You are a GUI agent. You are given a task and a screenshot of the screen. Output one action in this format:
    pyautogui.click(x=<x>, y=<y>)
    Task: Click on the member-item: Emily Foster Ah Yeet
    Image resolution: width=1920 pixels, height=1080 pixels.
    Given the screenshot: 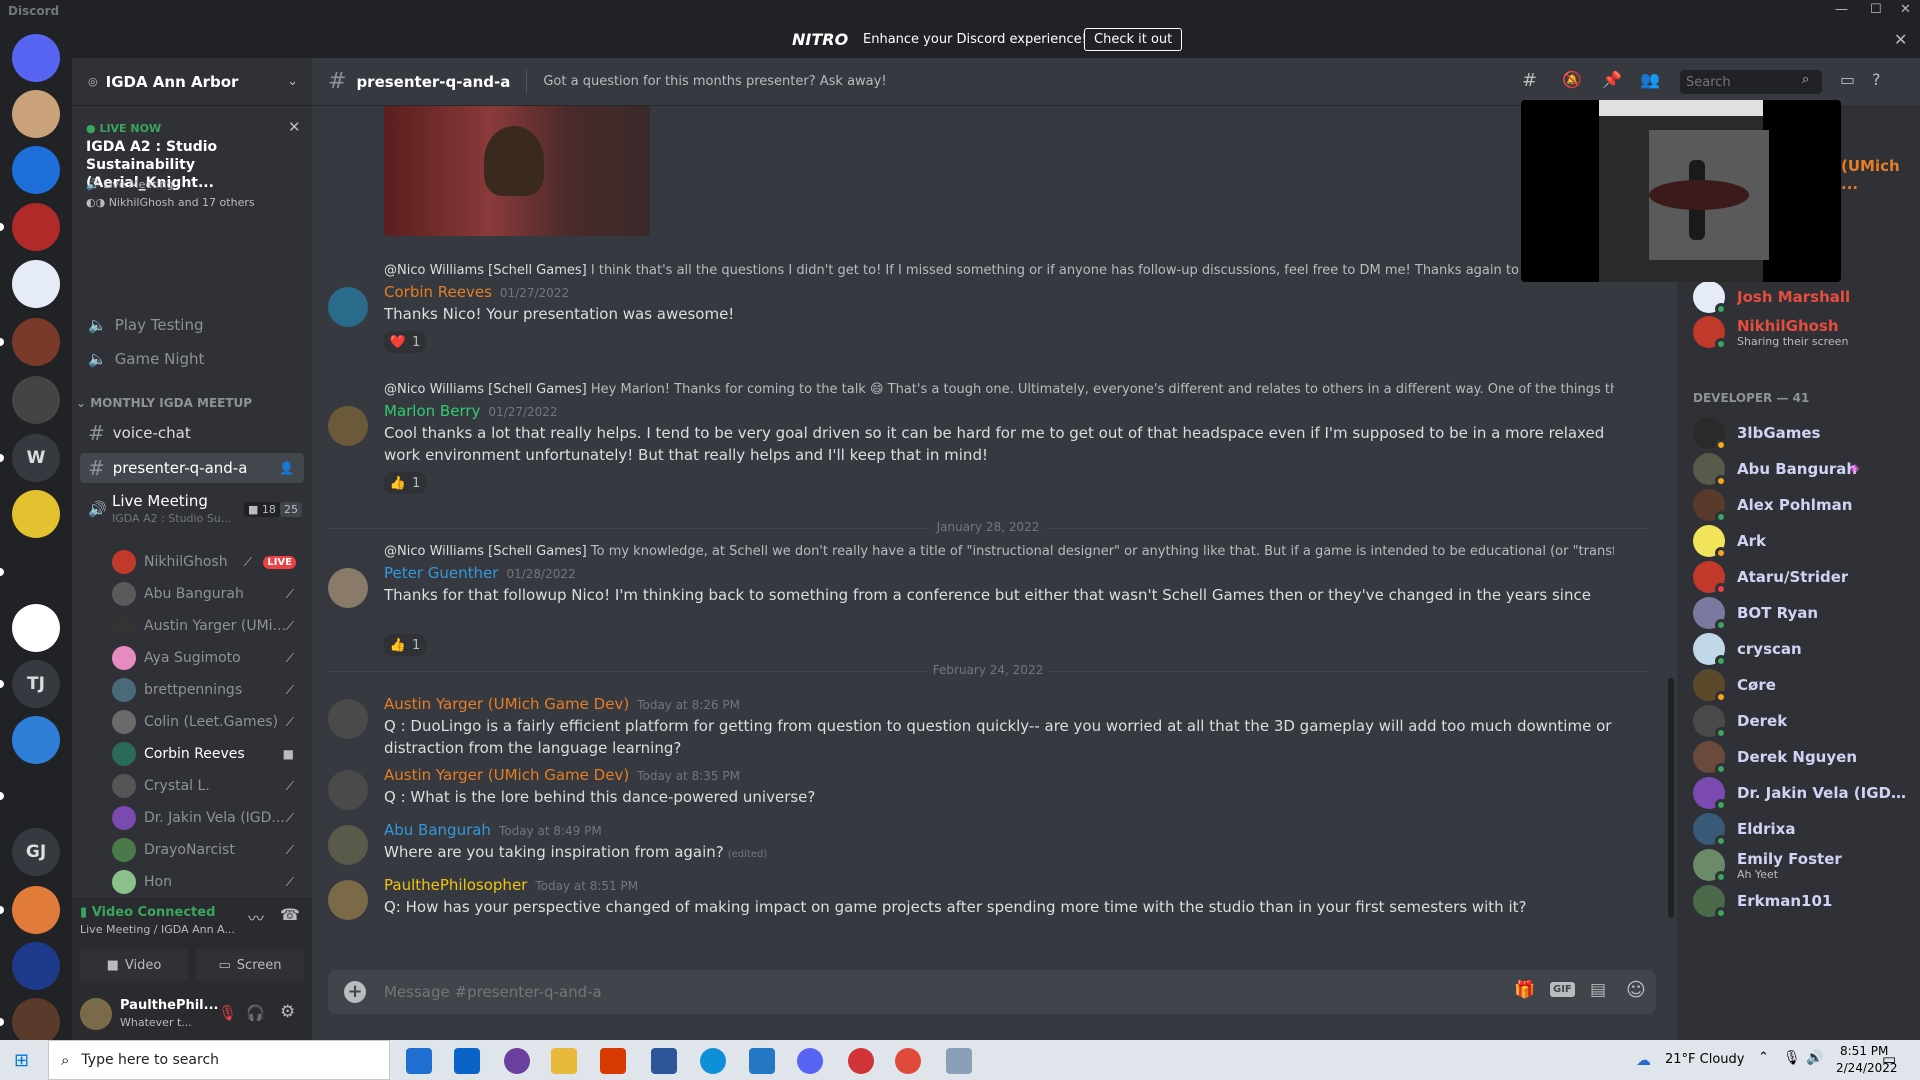 What is the action you would take?
    pyautogui.click(x=1800, y=865)
    